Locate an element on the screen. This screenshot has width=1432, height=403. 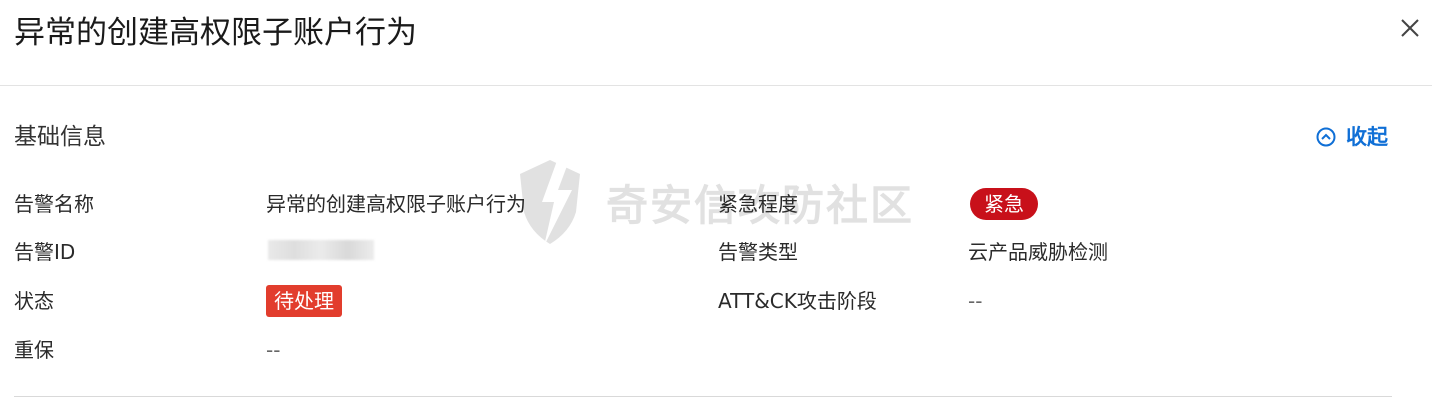
attck-stage-value: -- is located at coordinates (975, 301).